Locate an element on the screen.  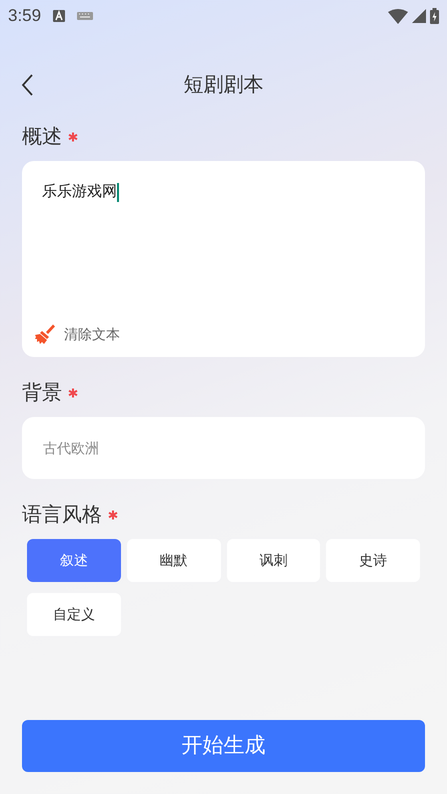
style-option-chip: 讽刺 is located at coordinates (273, 560).